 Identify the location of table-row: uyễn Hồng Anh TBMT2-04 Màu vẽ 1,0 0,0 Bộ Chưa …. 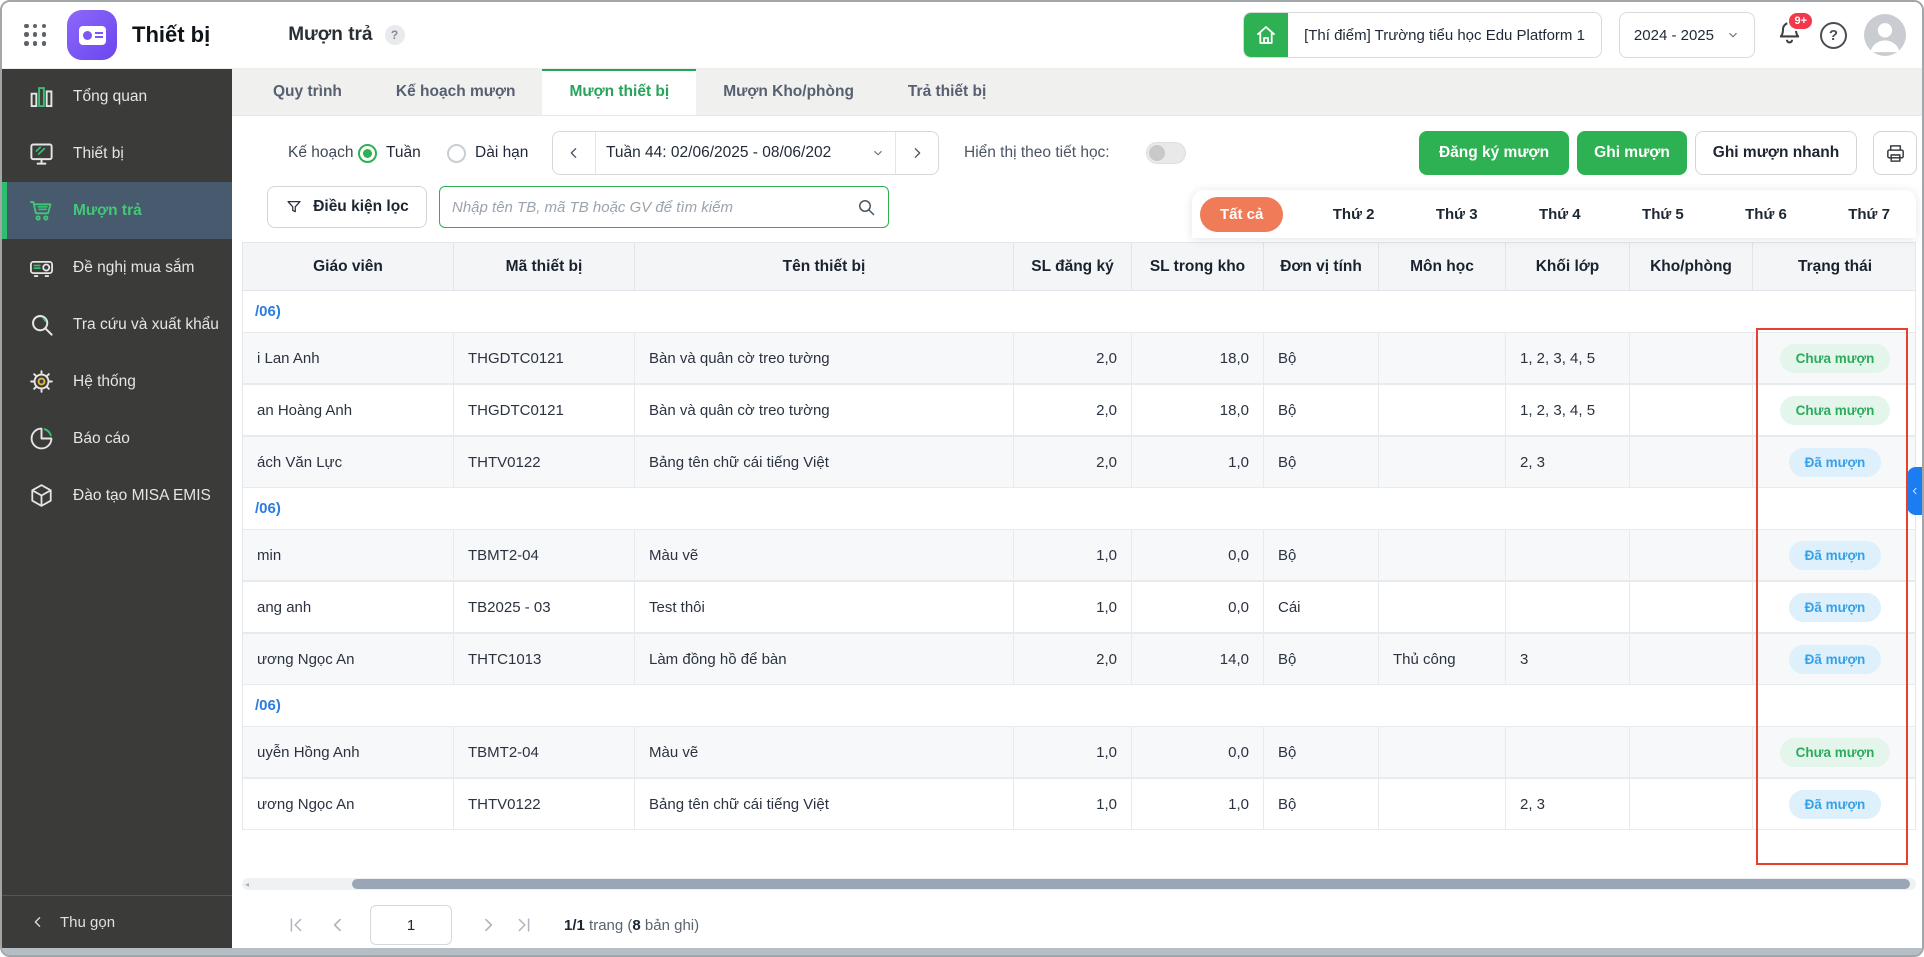
(1079, 752).